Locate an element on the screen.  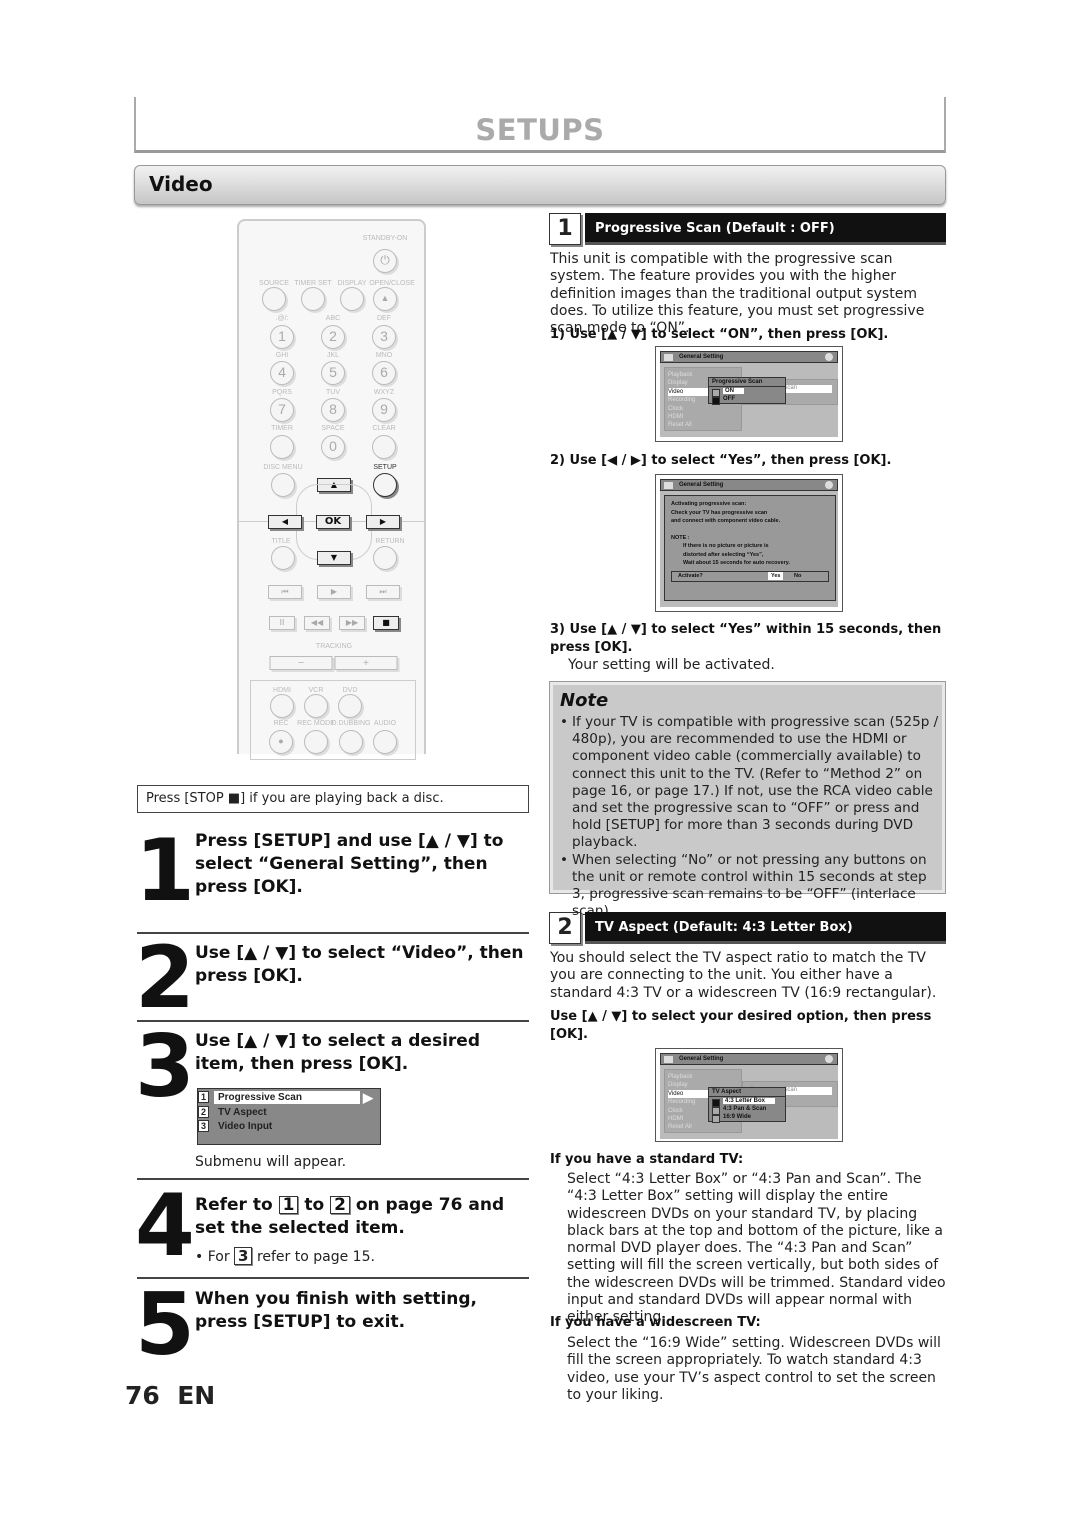
section-heading: Progressive Scan (Default : OFF) is located at coordinates (765, 229).